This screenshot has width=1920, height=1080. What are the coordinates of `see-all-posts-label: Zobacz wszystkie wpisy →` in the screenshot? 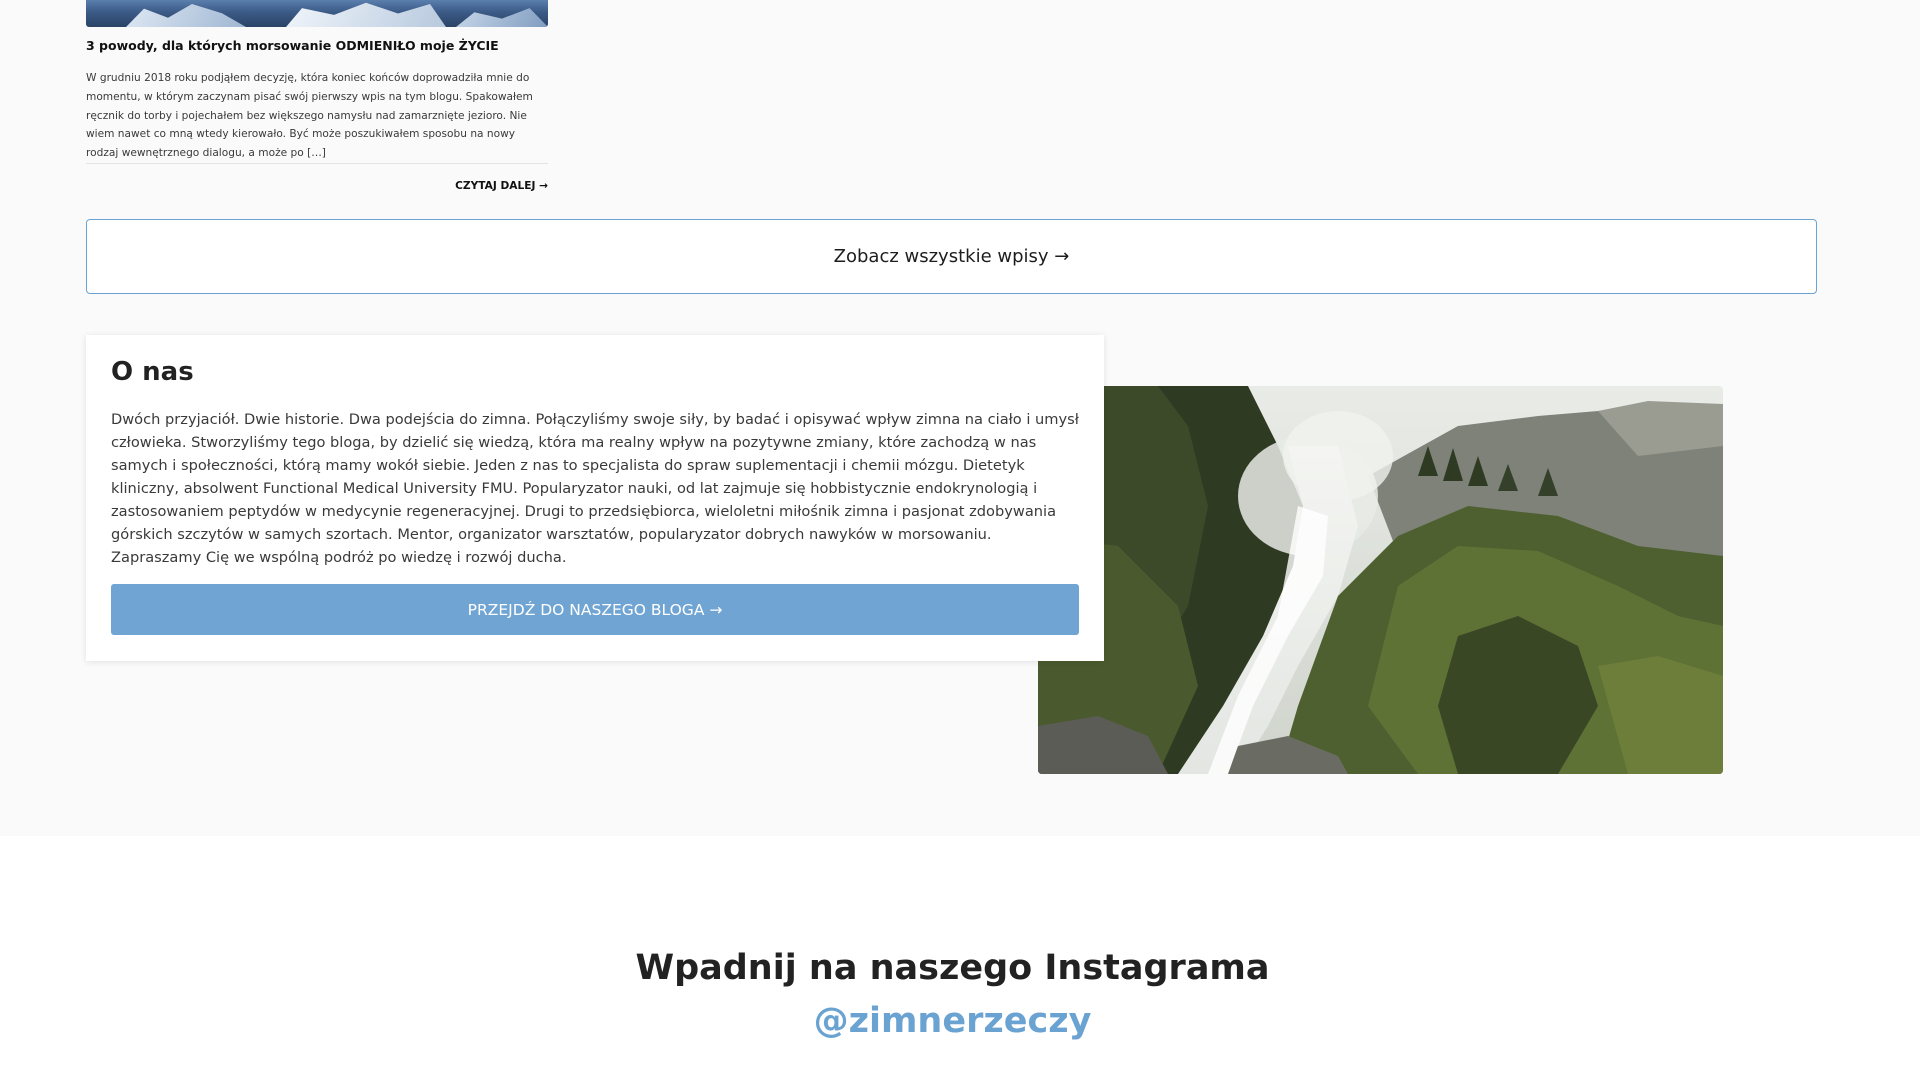 It's located at (951, 256).